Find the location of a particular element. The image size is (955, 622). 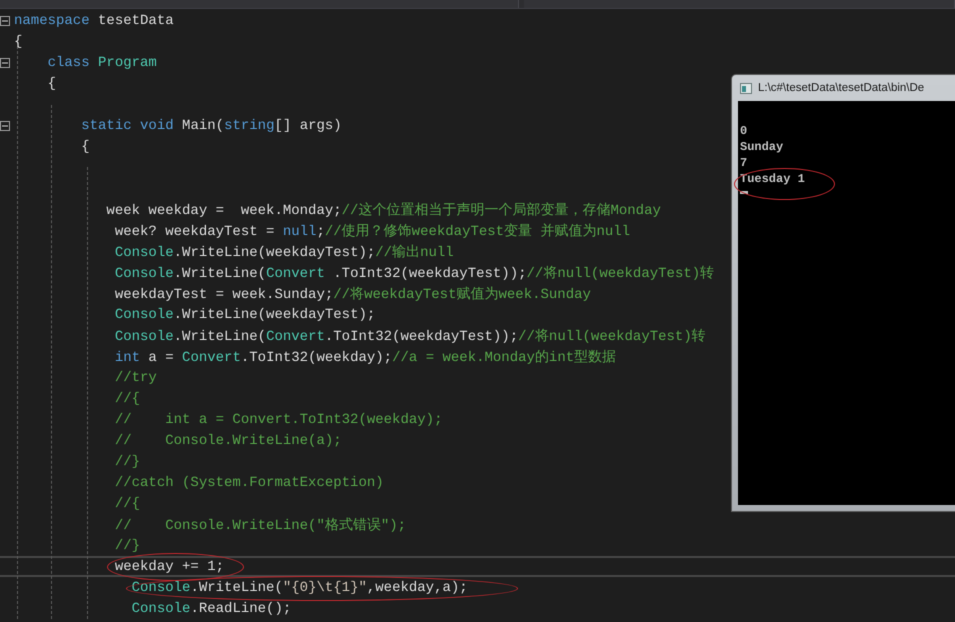

code-line: weekdayTest = week.Sunday;//将weekdayTest赋值为week.Sunday is located at coordinates (352, 294).